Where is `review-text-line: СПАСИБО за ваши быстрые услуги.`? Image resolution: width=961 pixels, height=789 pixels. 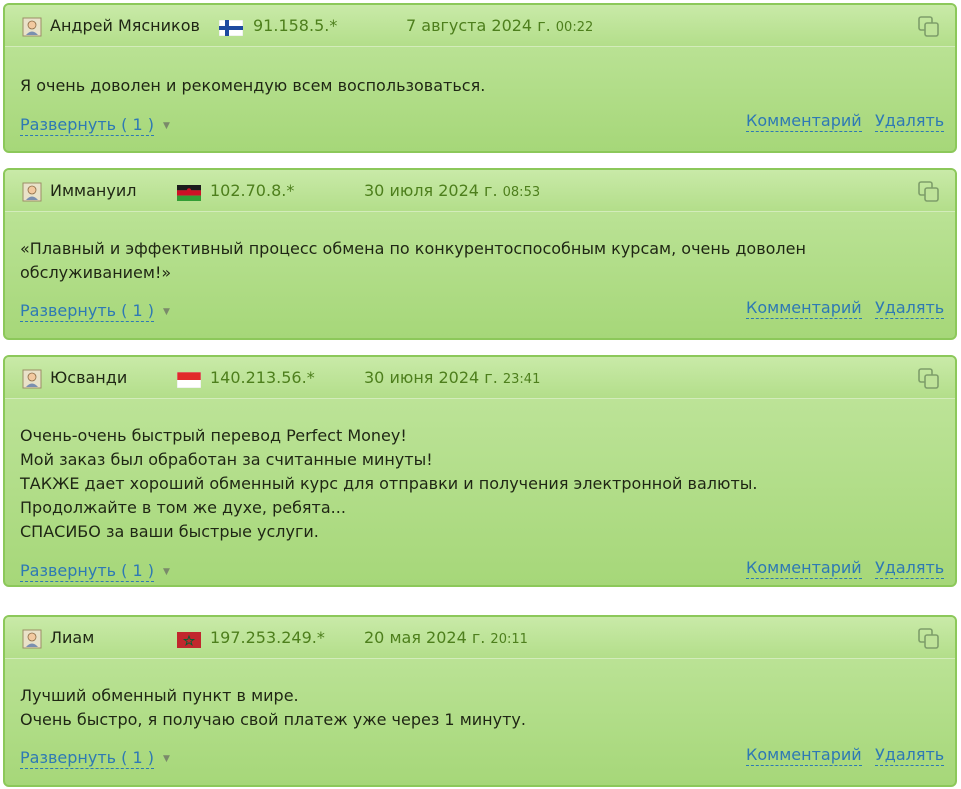 review-text-line: СПАСИБО за ваши быстрые услуги. is located at coordinates (169, 531).